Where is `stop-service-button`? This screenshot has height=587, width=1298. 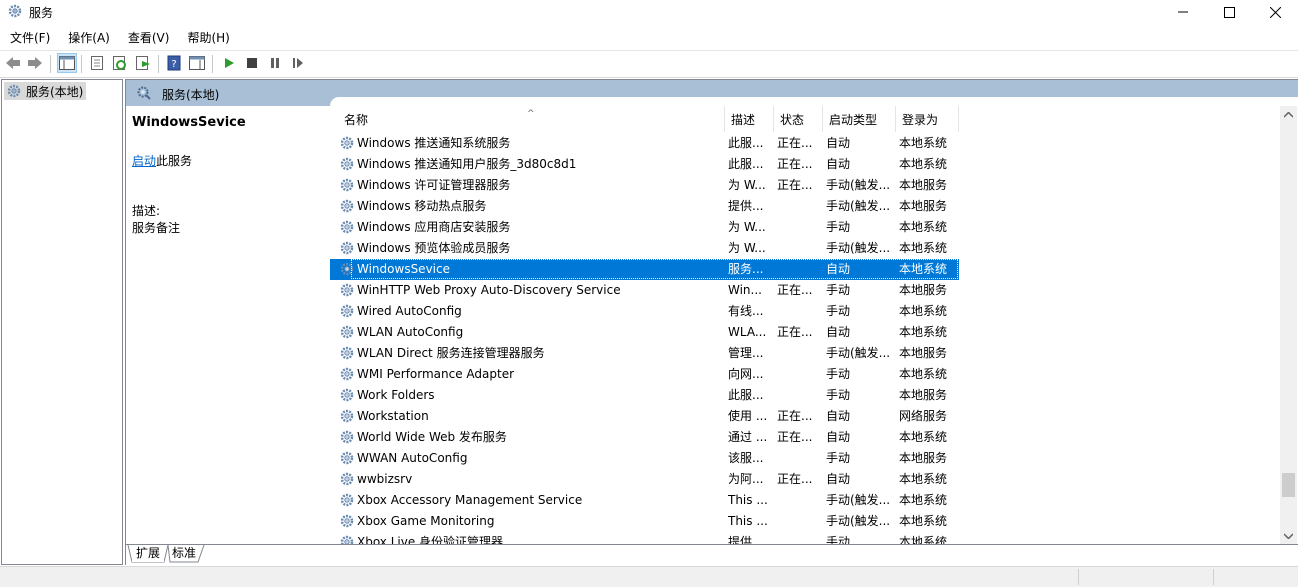 stop-service-button is located at coordinates (252, 63).